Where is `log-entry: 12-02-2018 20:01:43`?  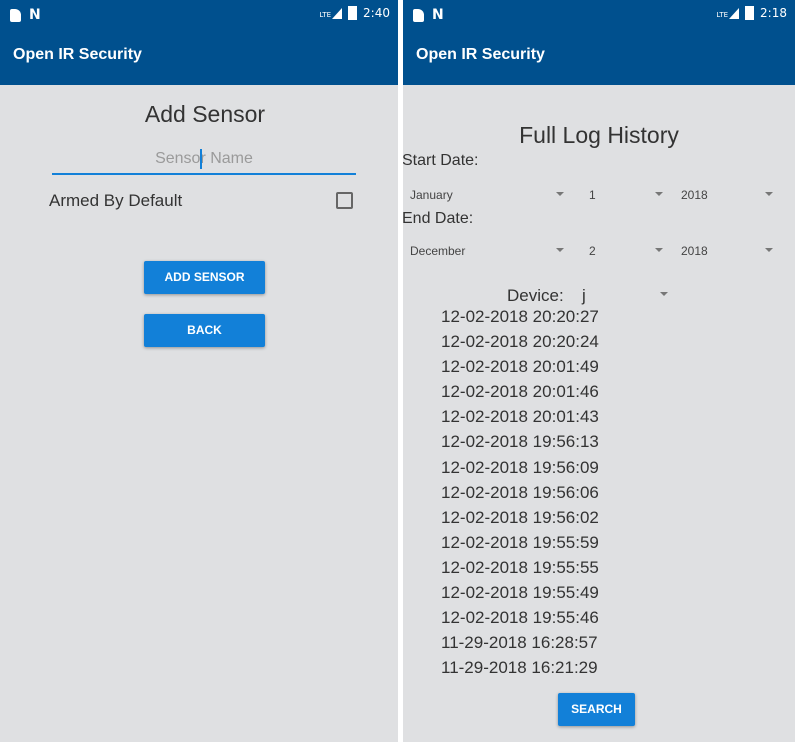 log-entry: 12-02-2018 20:01:43 is located at coordinates (520, 417).